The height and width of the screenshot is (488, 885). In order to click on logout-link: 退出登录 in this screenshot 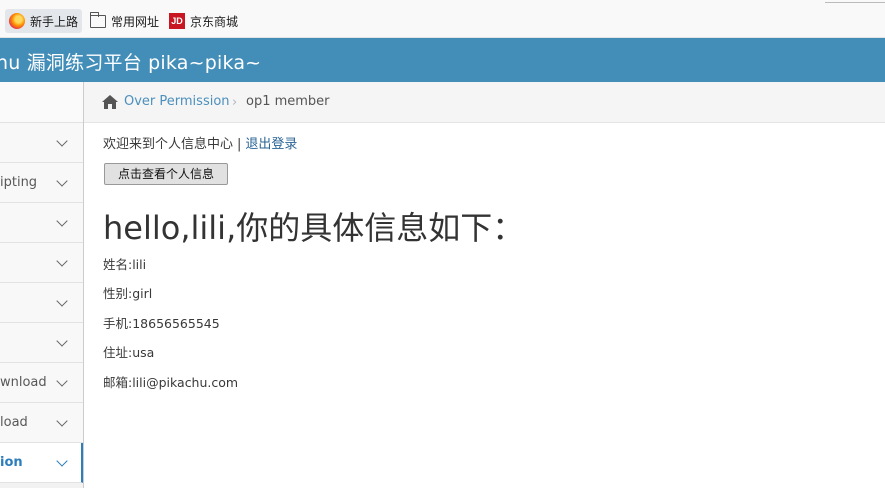, I will do `click(271, 144)`.